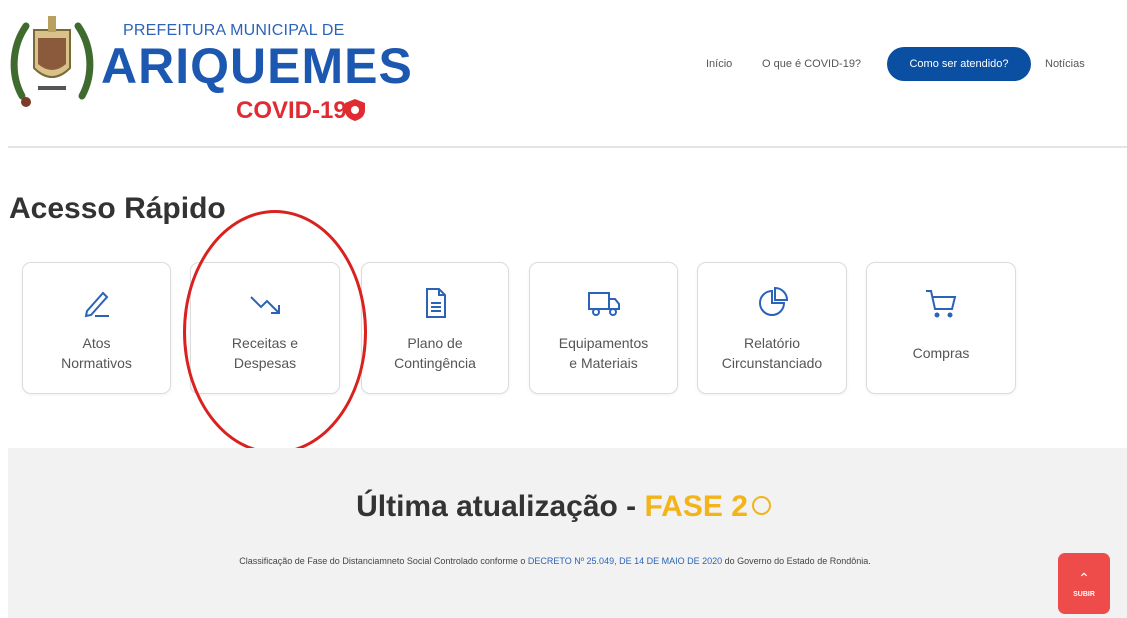 The height and width of the screenshot is (618, 1127). What do you see at coordinates (761, 505) in the screenshot?
I see `info-icon` at bounding box center [761, 505].